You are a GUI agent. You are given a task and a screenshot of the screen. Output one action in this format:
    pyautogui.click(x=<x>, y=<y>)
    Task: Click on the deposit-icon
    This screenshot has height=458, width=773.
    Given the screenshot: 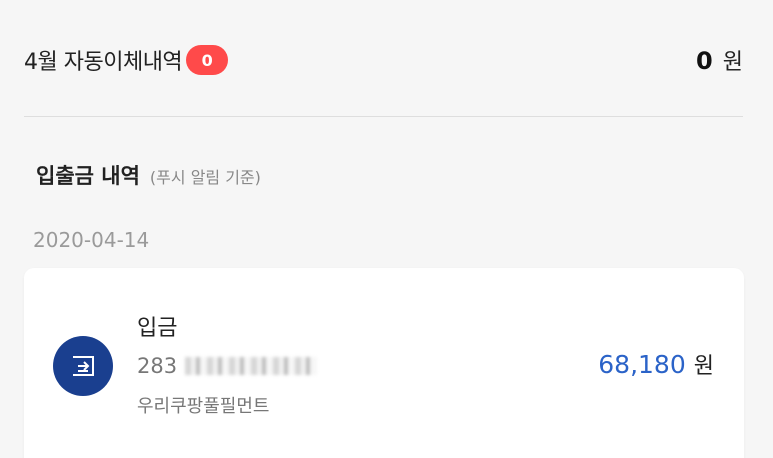 What is the action you would take?
    pyautogui.click(x=83, y=366)
    